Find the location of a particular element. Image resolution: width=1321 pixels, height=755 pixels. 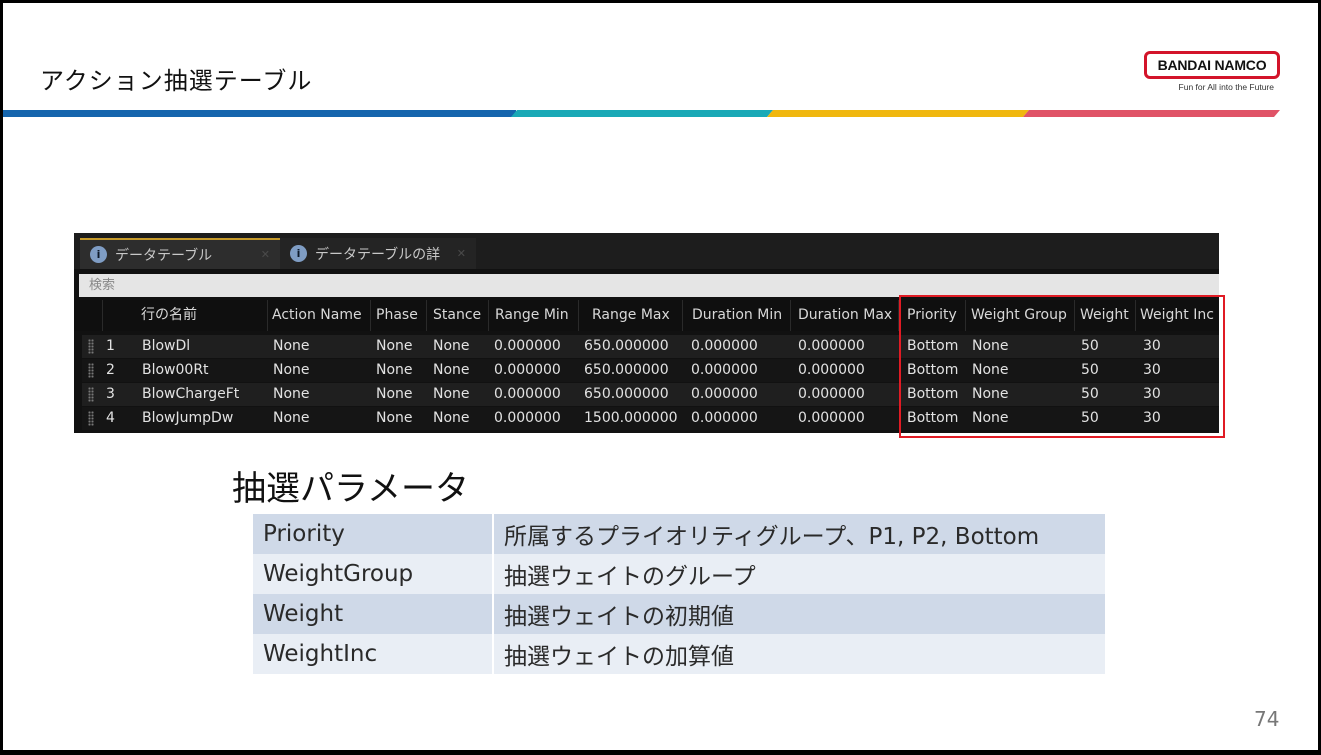

tab-bar: i データテーブル ✕ i データテーブルの詳 ✕ is located at coordinates (646, 251).